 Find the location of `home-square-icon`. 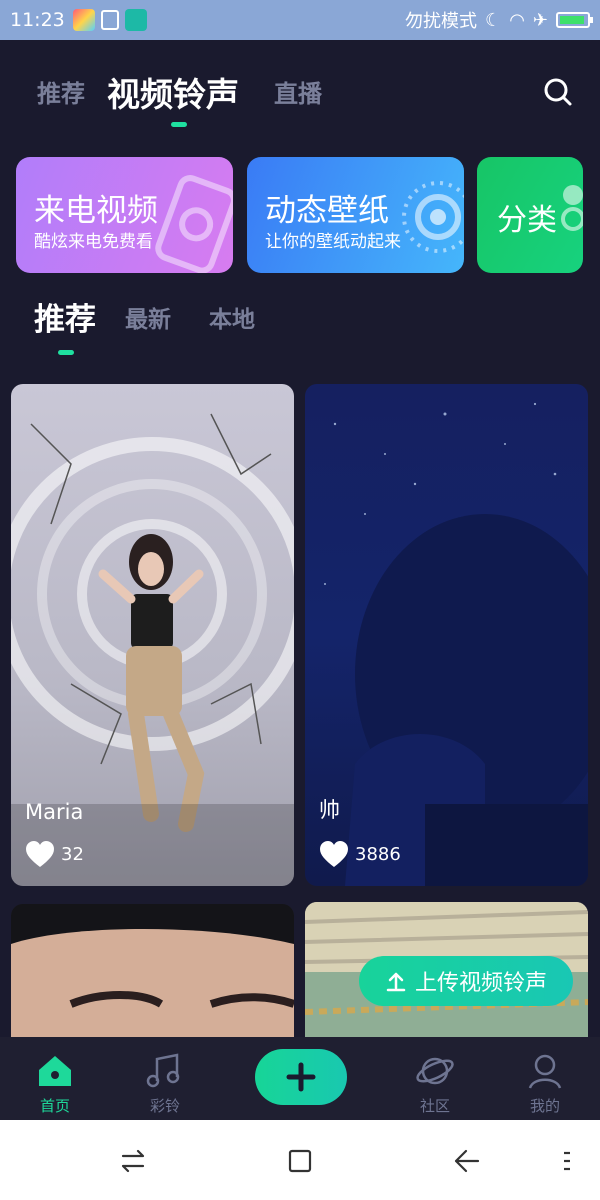

home-square-icon is located at coordinates (300, 1161).